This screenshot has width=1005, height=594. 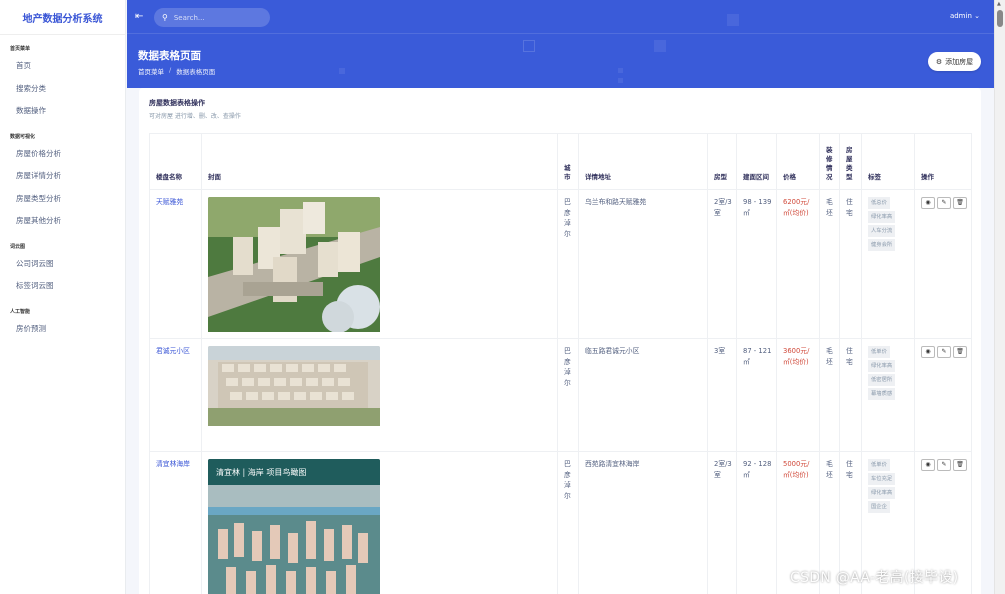 I want to click on col-header-rooms: 房型, so click(x=722, y=161).